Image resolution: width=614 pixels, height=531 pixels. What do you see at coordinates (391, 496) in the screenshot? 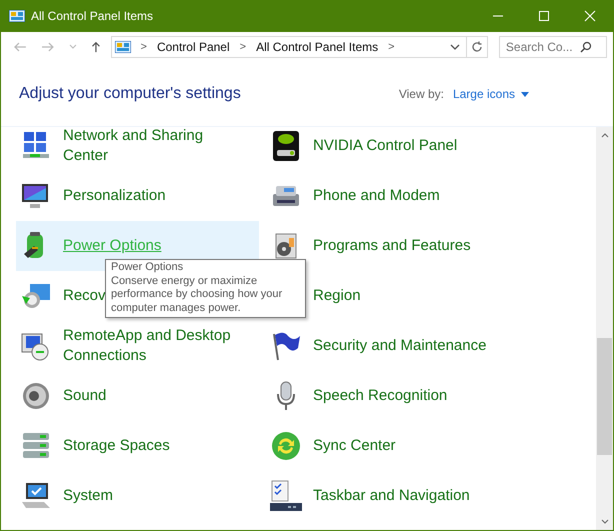
I see `item-label: Taskbar and Navigation` at bounding box center [391, 496].